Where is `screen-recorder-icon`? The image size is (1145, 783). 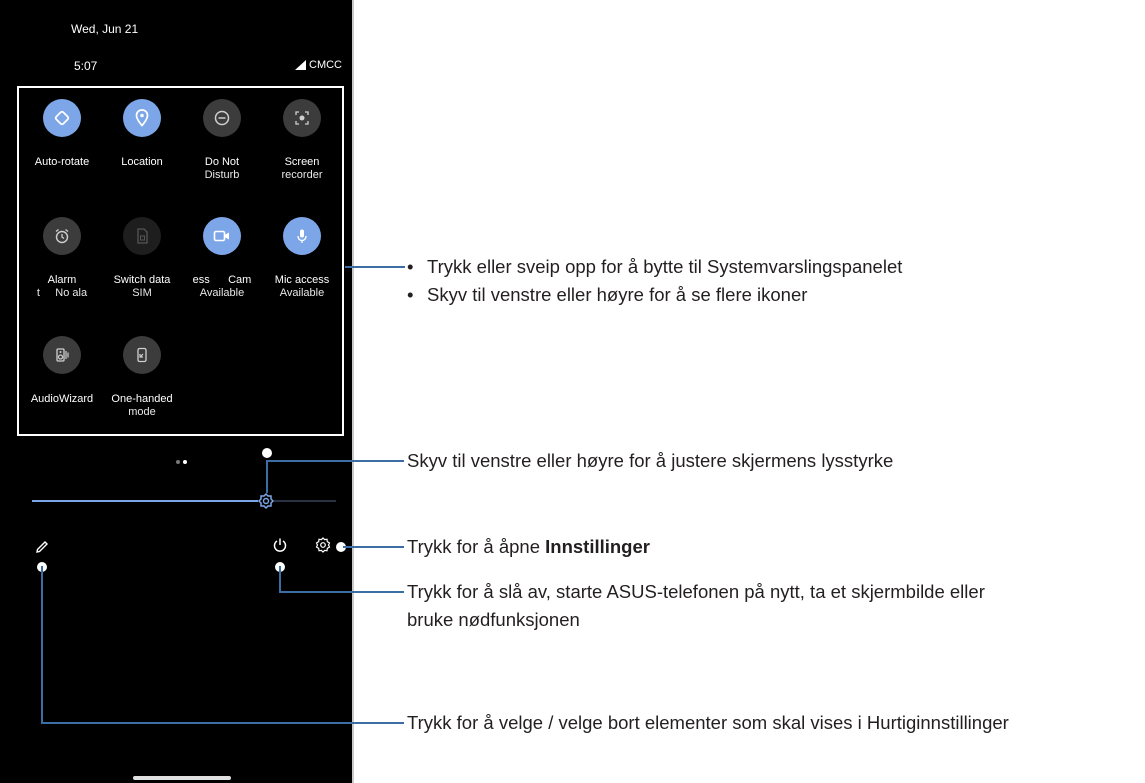
screen-recorder-icon is located at coordinates (302, 118).